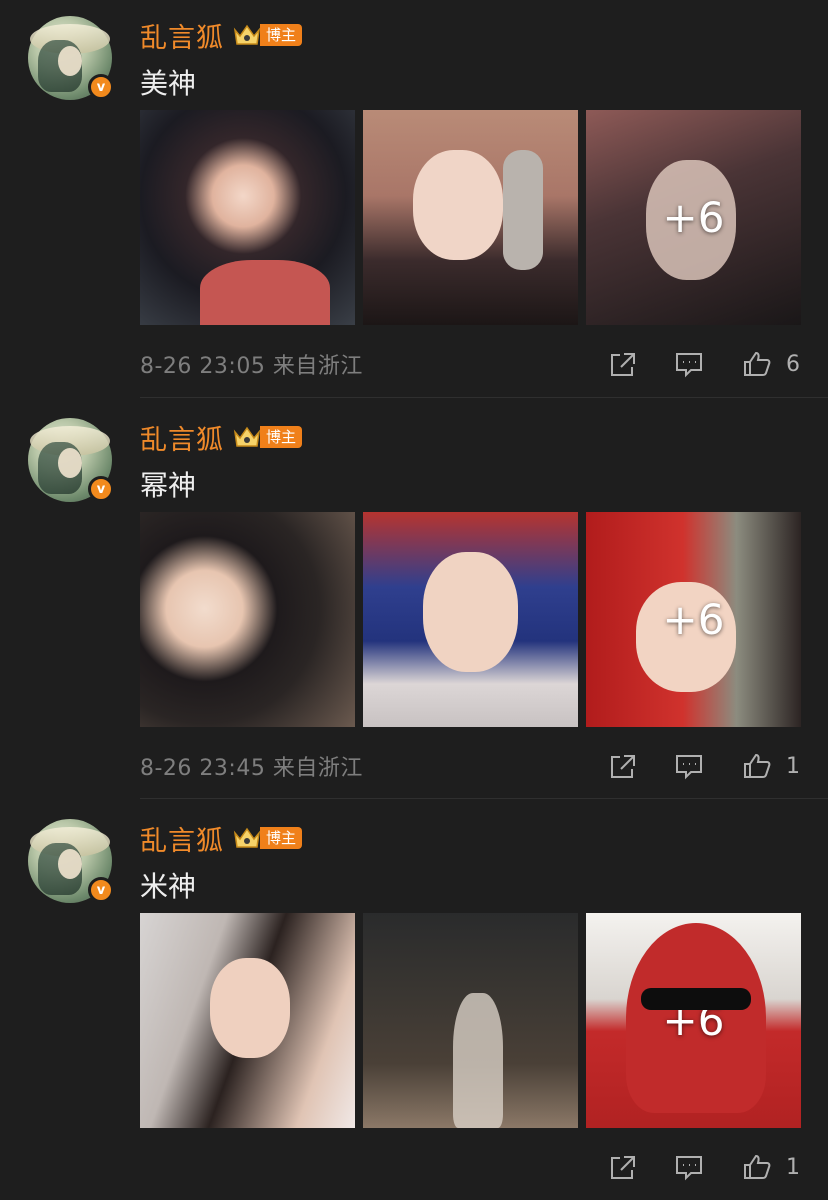 Image resolution: width=828 pixels, height=1200 pixels. I want to click on post-text: 美神, so click(168, 83).